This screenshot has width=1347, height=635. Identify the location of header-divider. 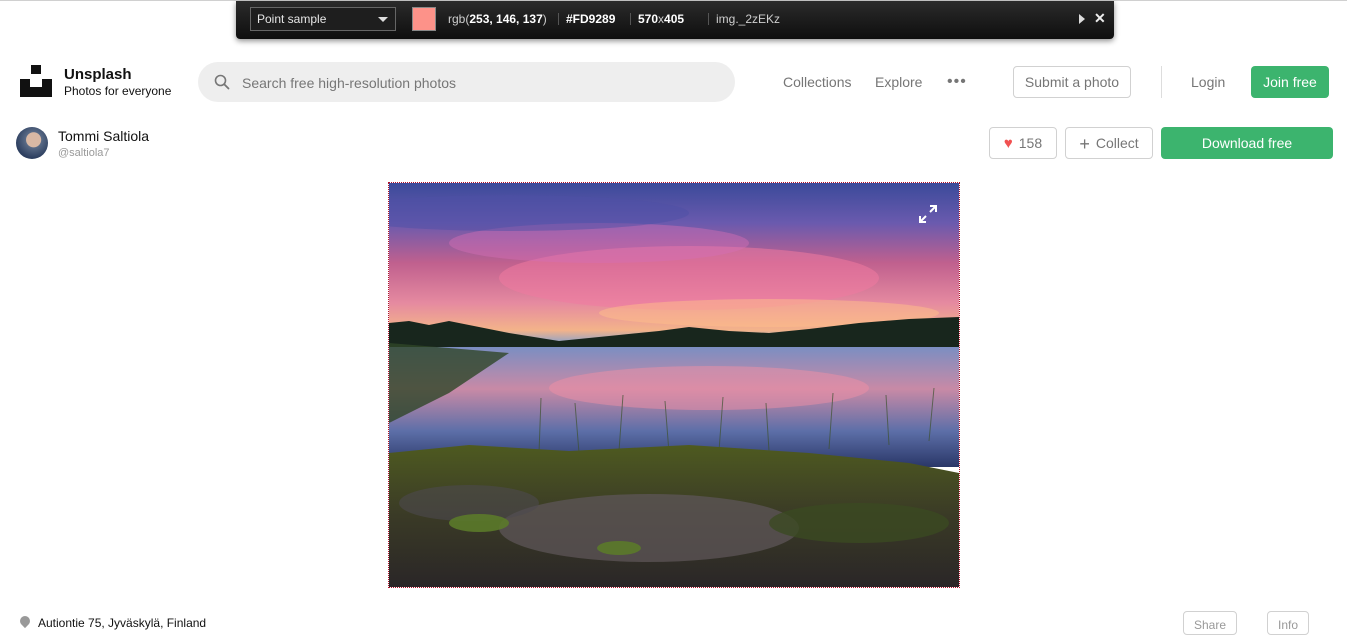
(1161, 82).